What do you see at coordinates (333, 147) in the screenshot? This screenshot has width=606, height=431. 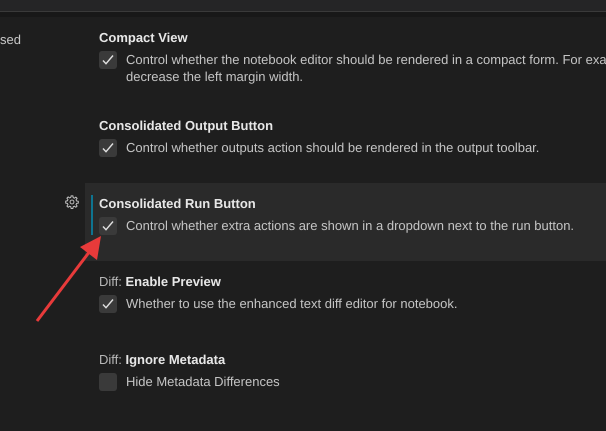 I see `setting-description: Control whether outputs action should be rendered in the output toolbar.` at bounding box center [333, 147].